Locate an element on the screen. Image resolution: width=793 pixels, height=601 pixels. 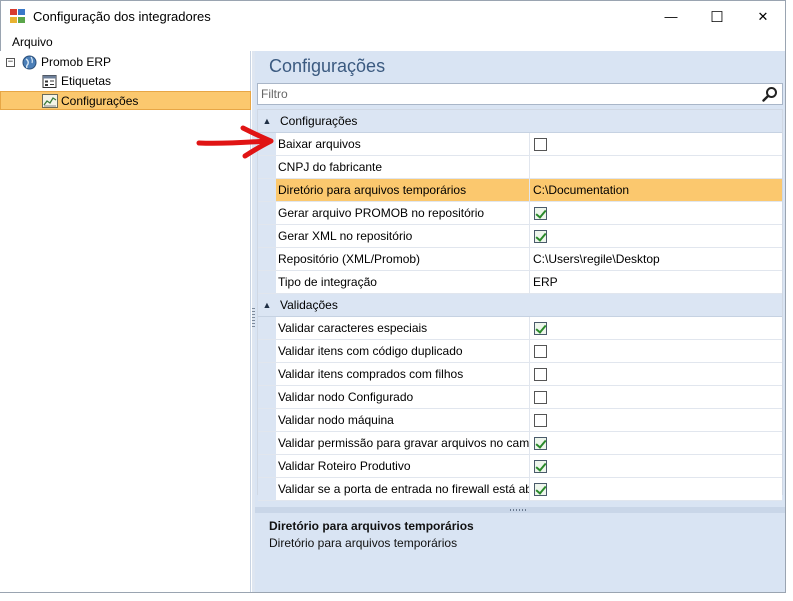
close-button: ✕ is located at coordinates (763, 16).